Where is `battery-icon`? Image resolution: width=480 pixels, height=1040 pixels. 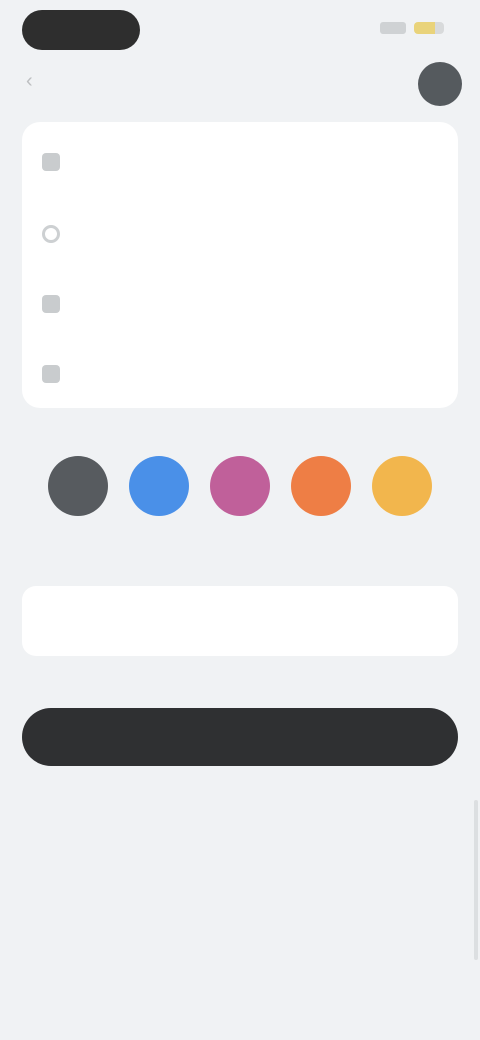
battery-icon is located at coordinates (429, 28).